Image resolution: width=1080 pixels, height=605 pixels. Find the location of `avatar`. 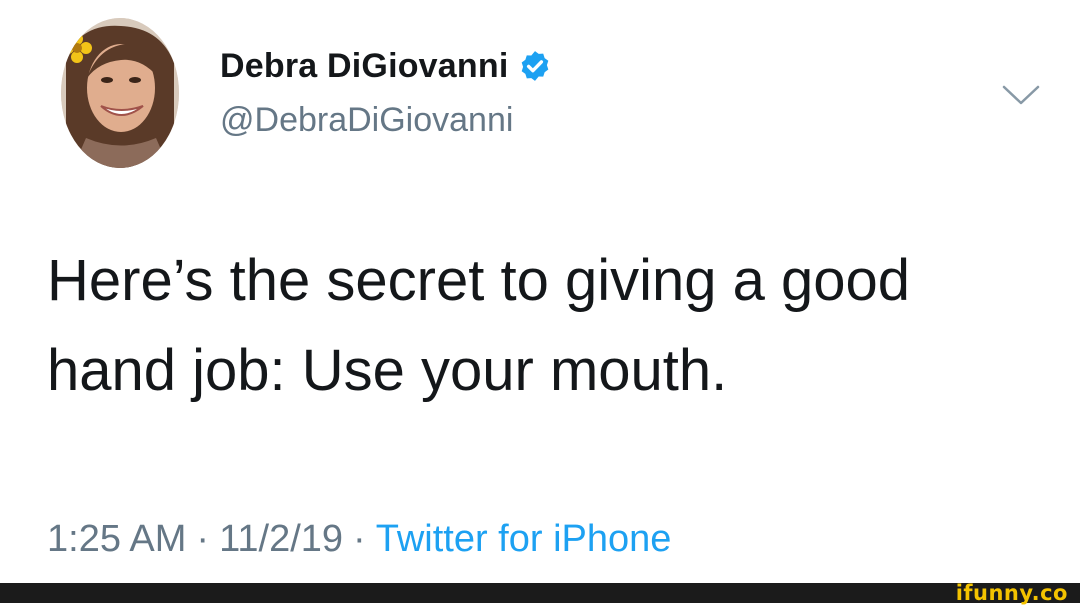

avatar is located at coordinates (120, 93).